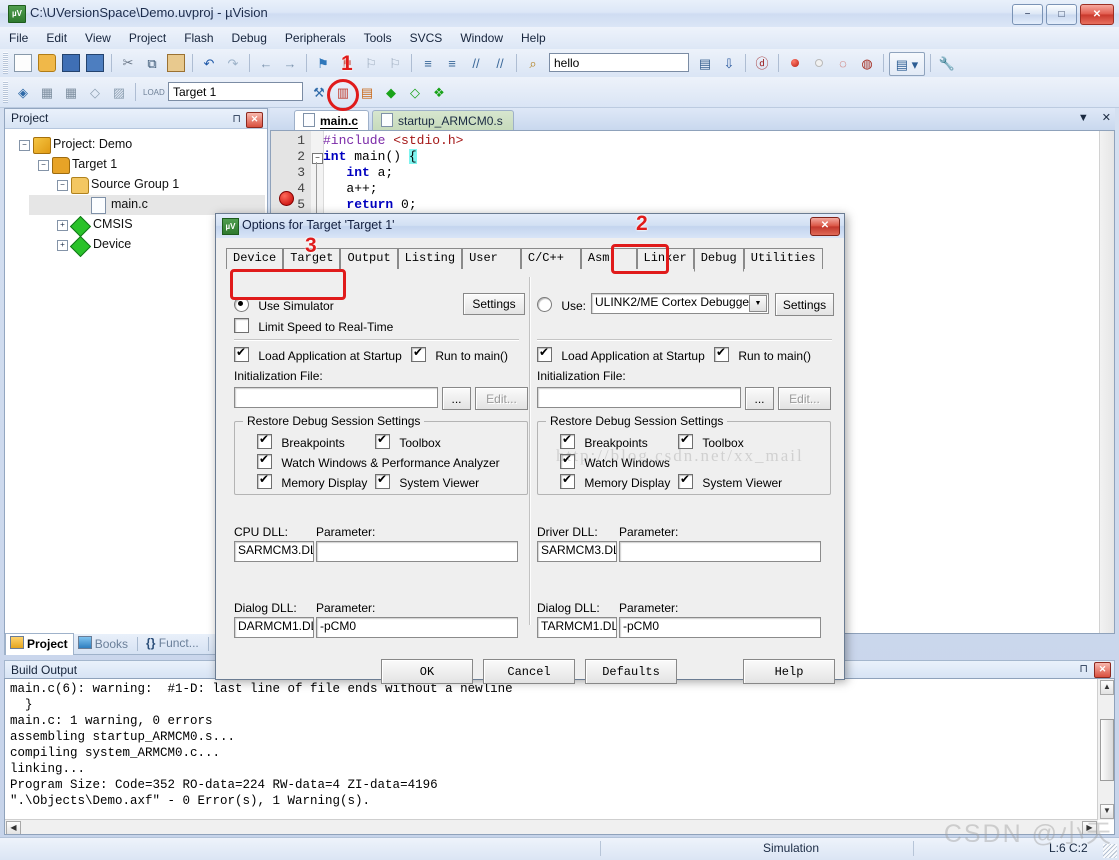 This screenshot has width=1119, height=860. I want to click on close-button: ✕, so click(1097, 14).